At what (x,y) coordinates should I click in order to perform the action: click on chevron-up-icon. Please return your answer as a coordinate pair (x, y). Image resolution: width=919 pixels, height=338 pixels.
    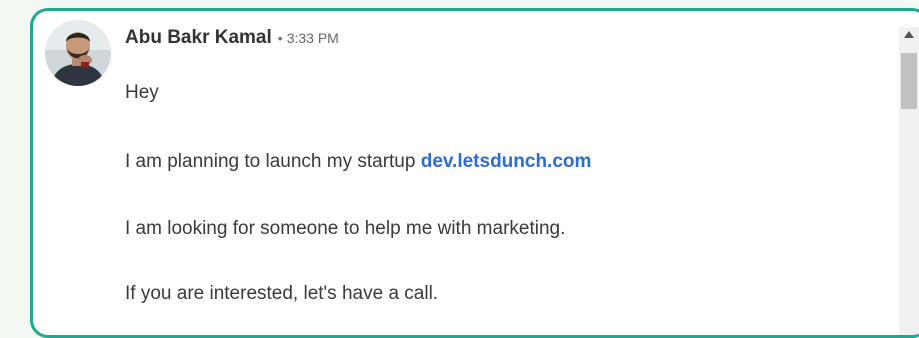
    Looking at the image, I should click on (909, 34).